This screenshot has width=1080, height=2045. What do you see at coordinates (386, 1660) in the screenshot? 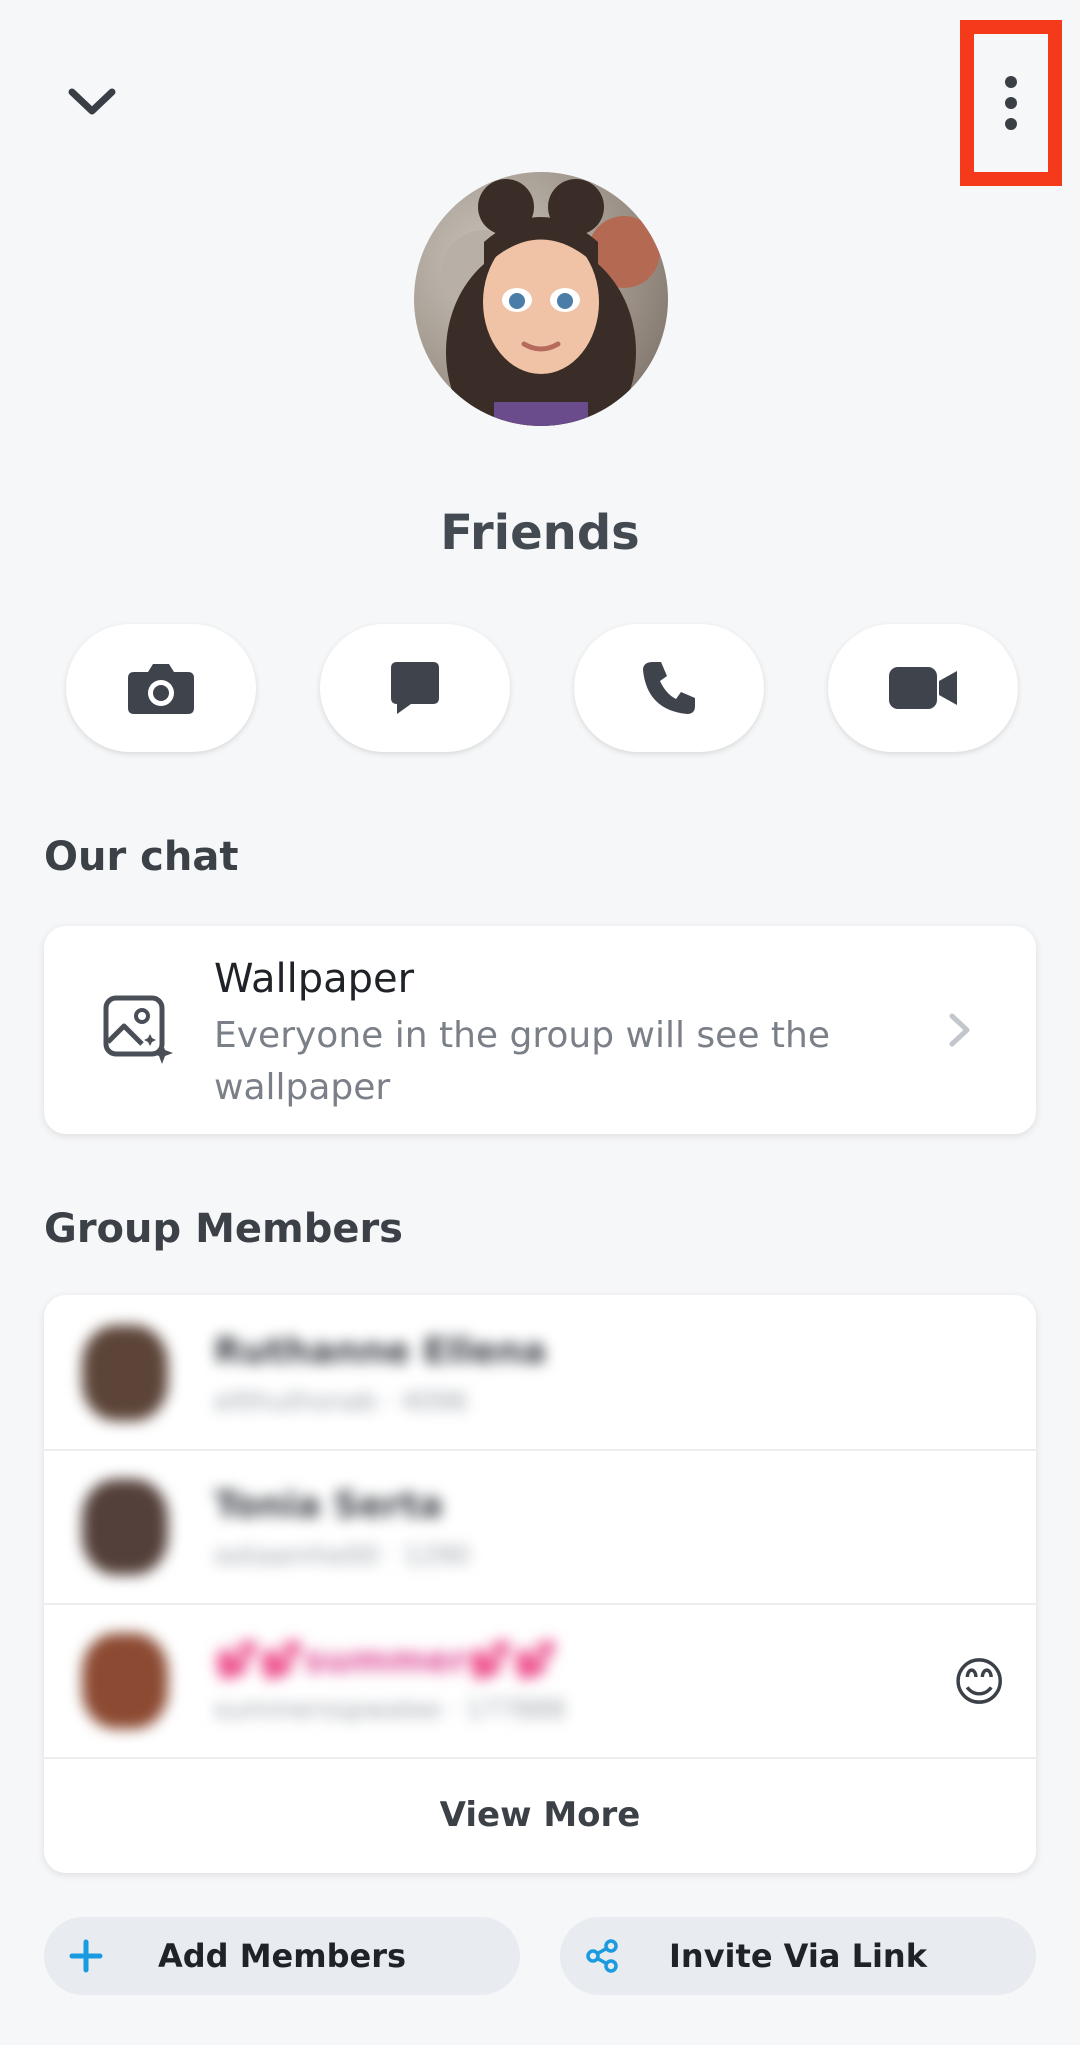
I see `member-name: 💕💕summer💕💕` at bounding box center [386, 1660].